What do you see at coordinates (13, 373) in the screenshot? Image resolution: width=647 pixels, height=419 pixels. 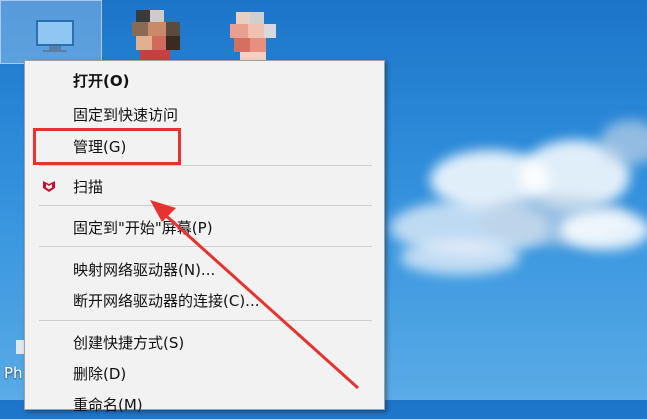 I see `desktop-icon-label: Ph` at bounding box center [13, 373].